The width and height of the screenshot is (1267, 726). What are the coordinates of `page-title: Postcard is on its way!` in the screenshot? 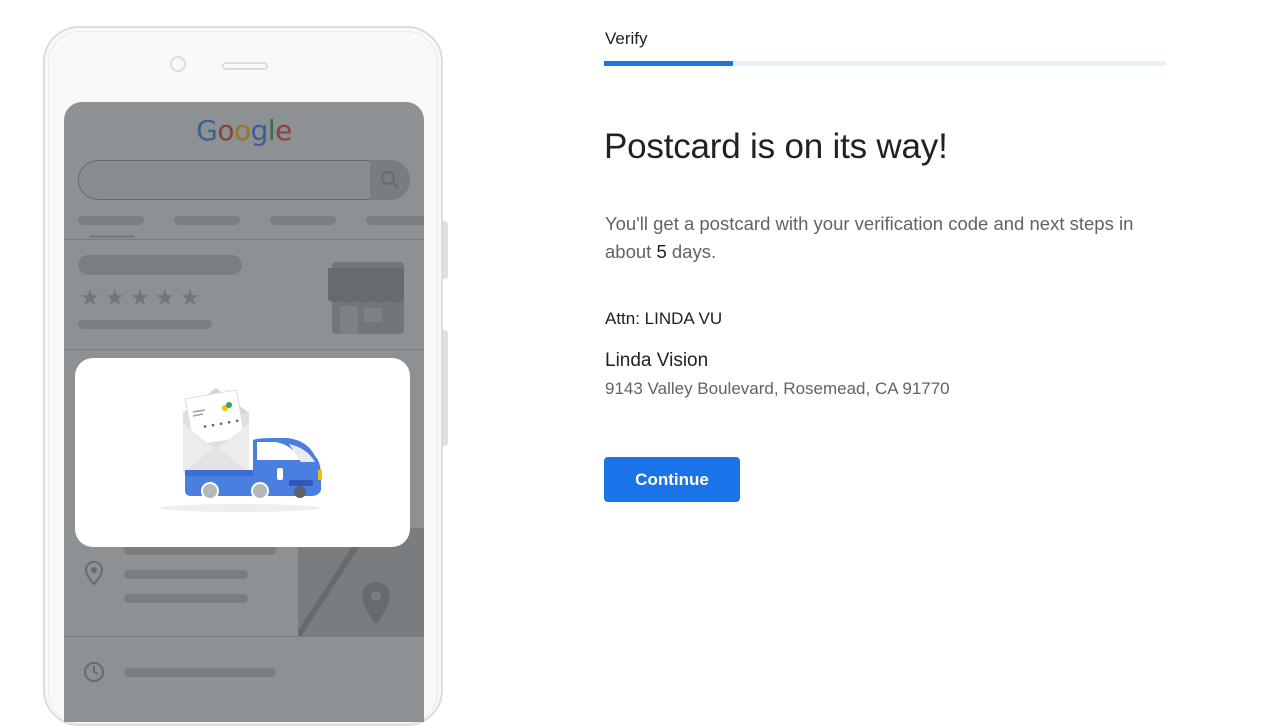 It's located at (776, 146).